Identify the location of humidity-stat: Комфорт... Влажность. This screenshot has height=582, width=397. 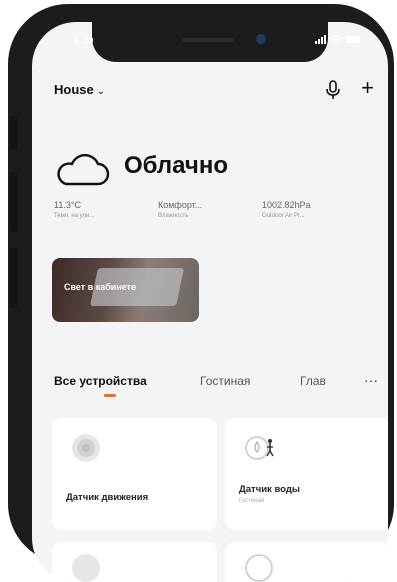
(180, 209).